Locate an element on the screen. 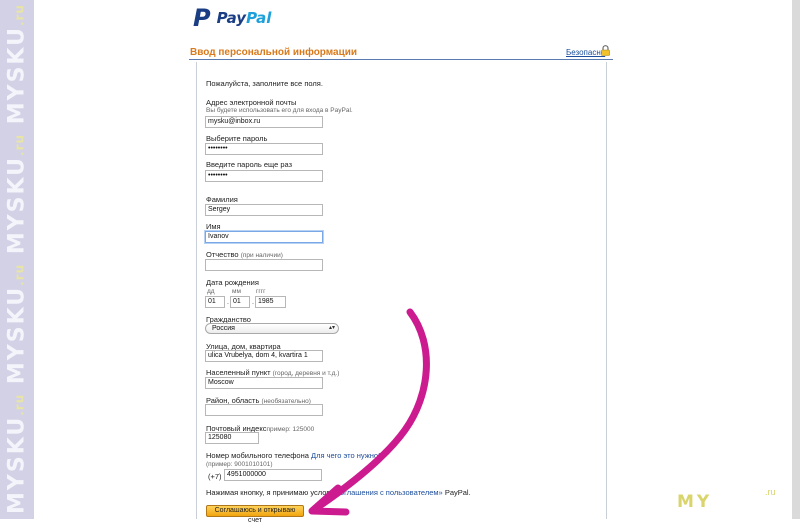 Image resolution: width=800 pixels, height=526 pixels. postal-field: 125080 is located at coordinates (232, 438).